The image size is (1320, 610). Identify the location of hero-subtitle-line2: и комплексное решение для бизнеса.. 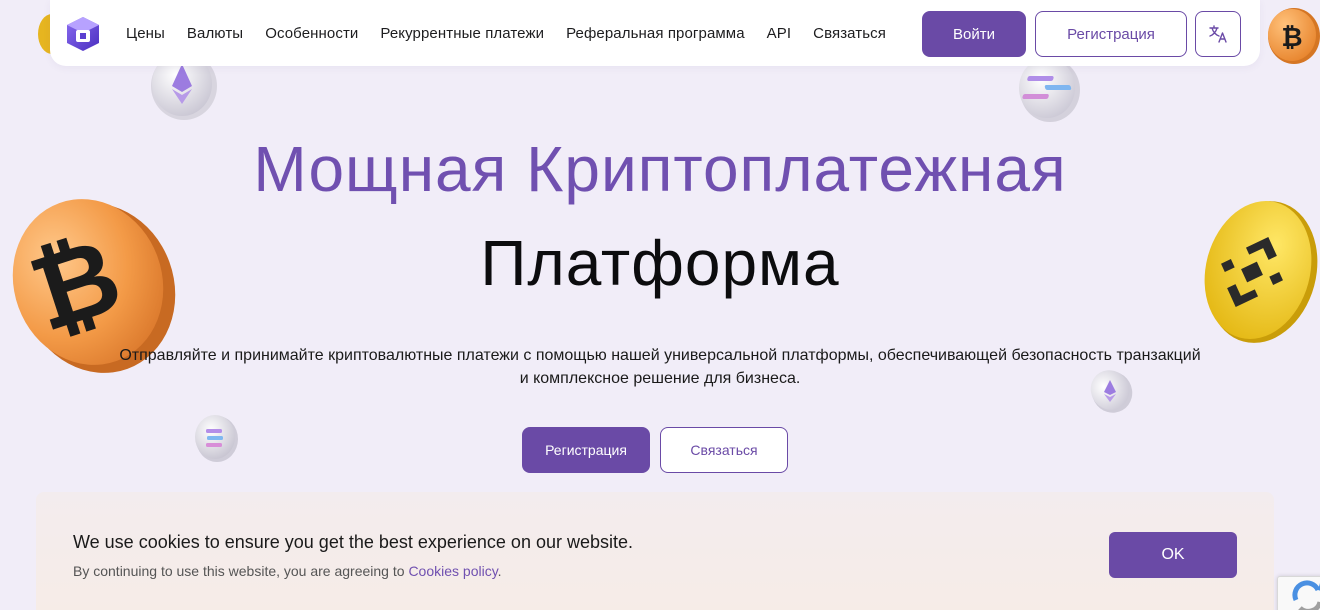
(660, 378).